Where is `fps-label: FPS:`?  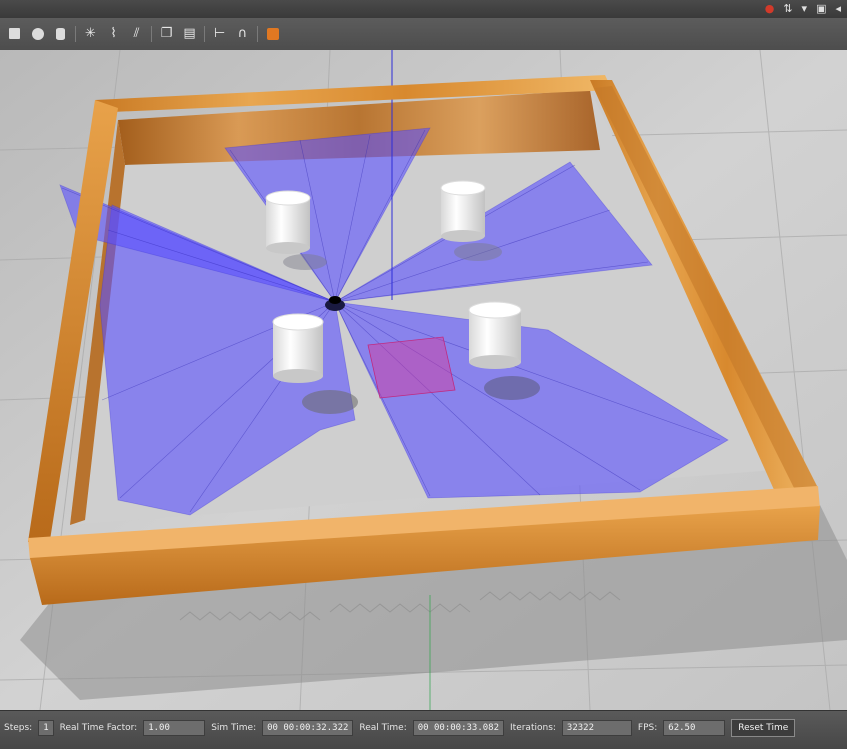 fps-label: FPS: is located at coordinates (647, 728).